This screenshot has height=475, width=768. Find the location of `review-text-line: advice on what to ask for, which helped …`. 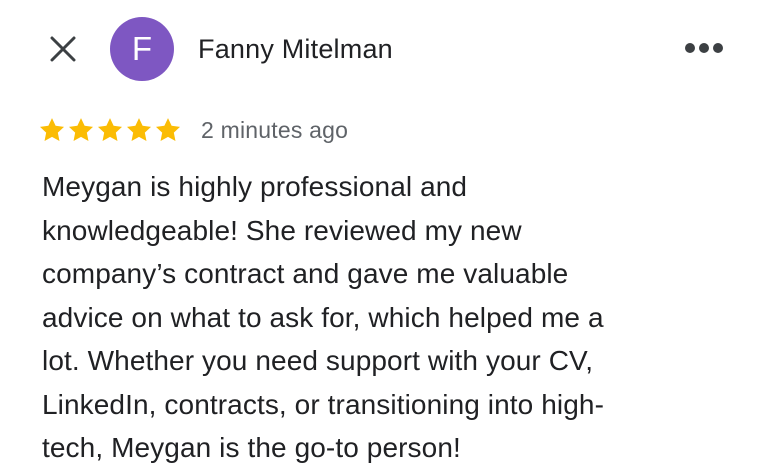

review-text-line: advice on what to ask for, which helped … is located at coordinates (323, 317).